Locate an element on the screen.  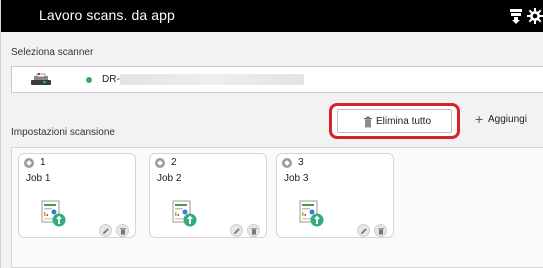
job-name: Job 2 is located at coordinates (169, 178).